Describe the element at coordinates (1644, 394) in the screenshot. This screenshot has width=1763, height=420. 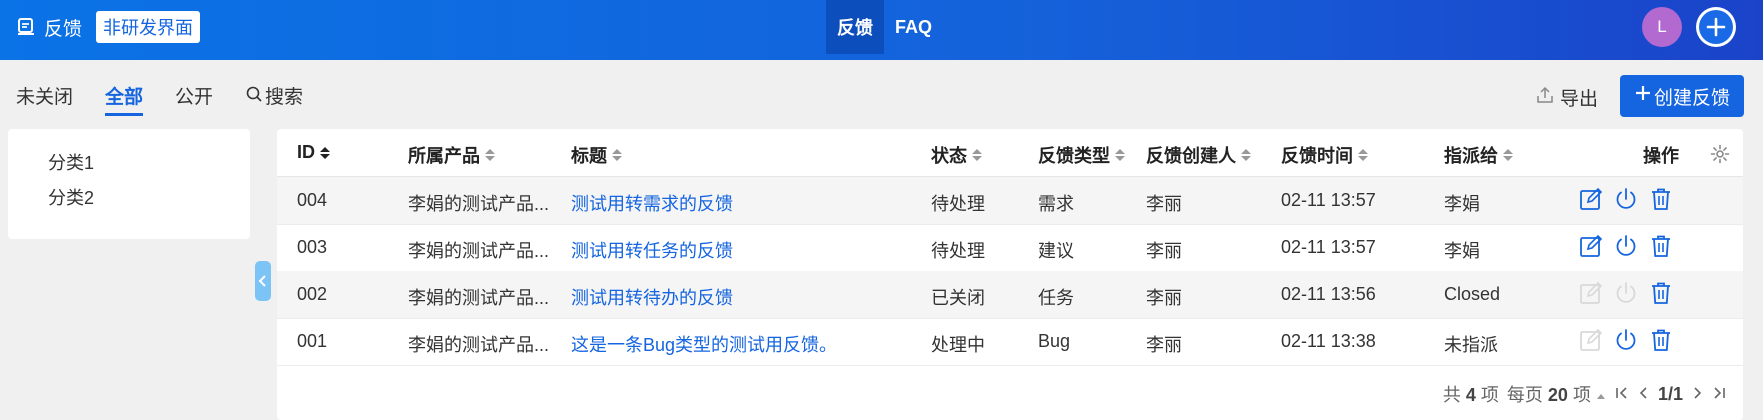
I see `prev-page-icon` at that location.